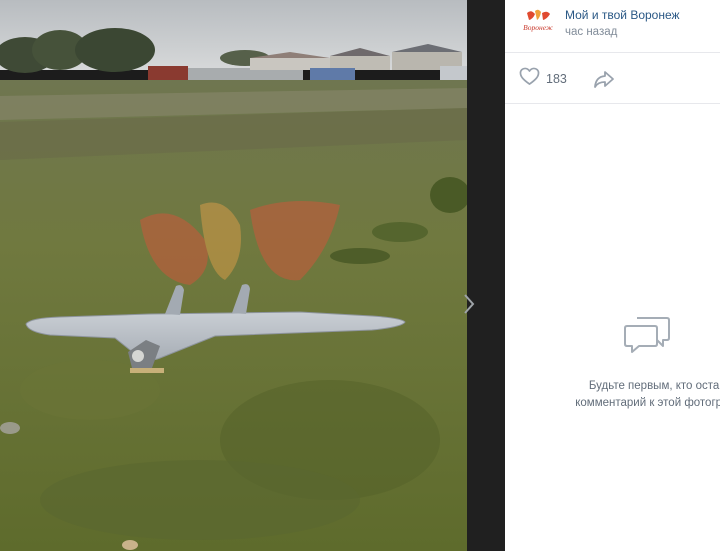 This screenshot has height=551, width=720. Describe the element at coordinates (486, 275) in the screenshot. I see `lightbox-gutter` at that location.